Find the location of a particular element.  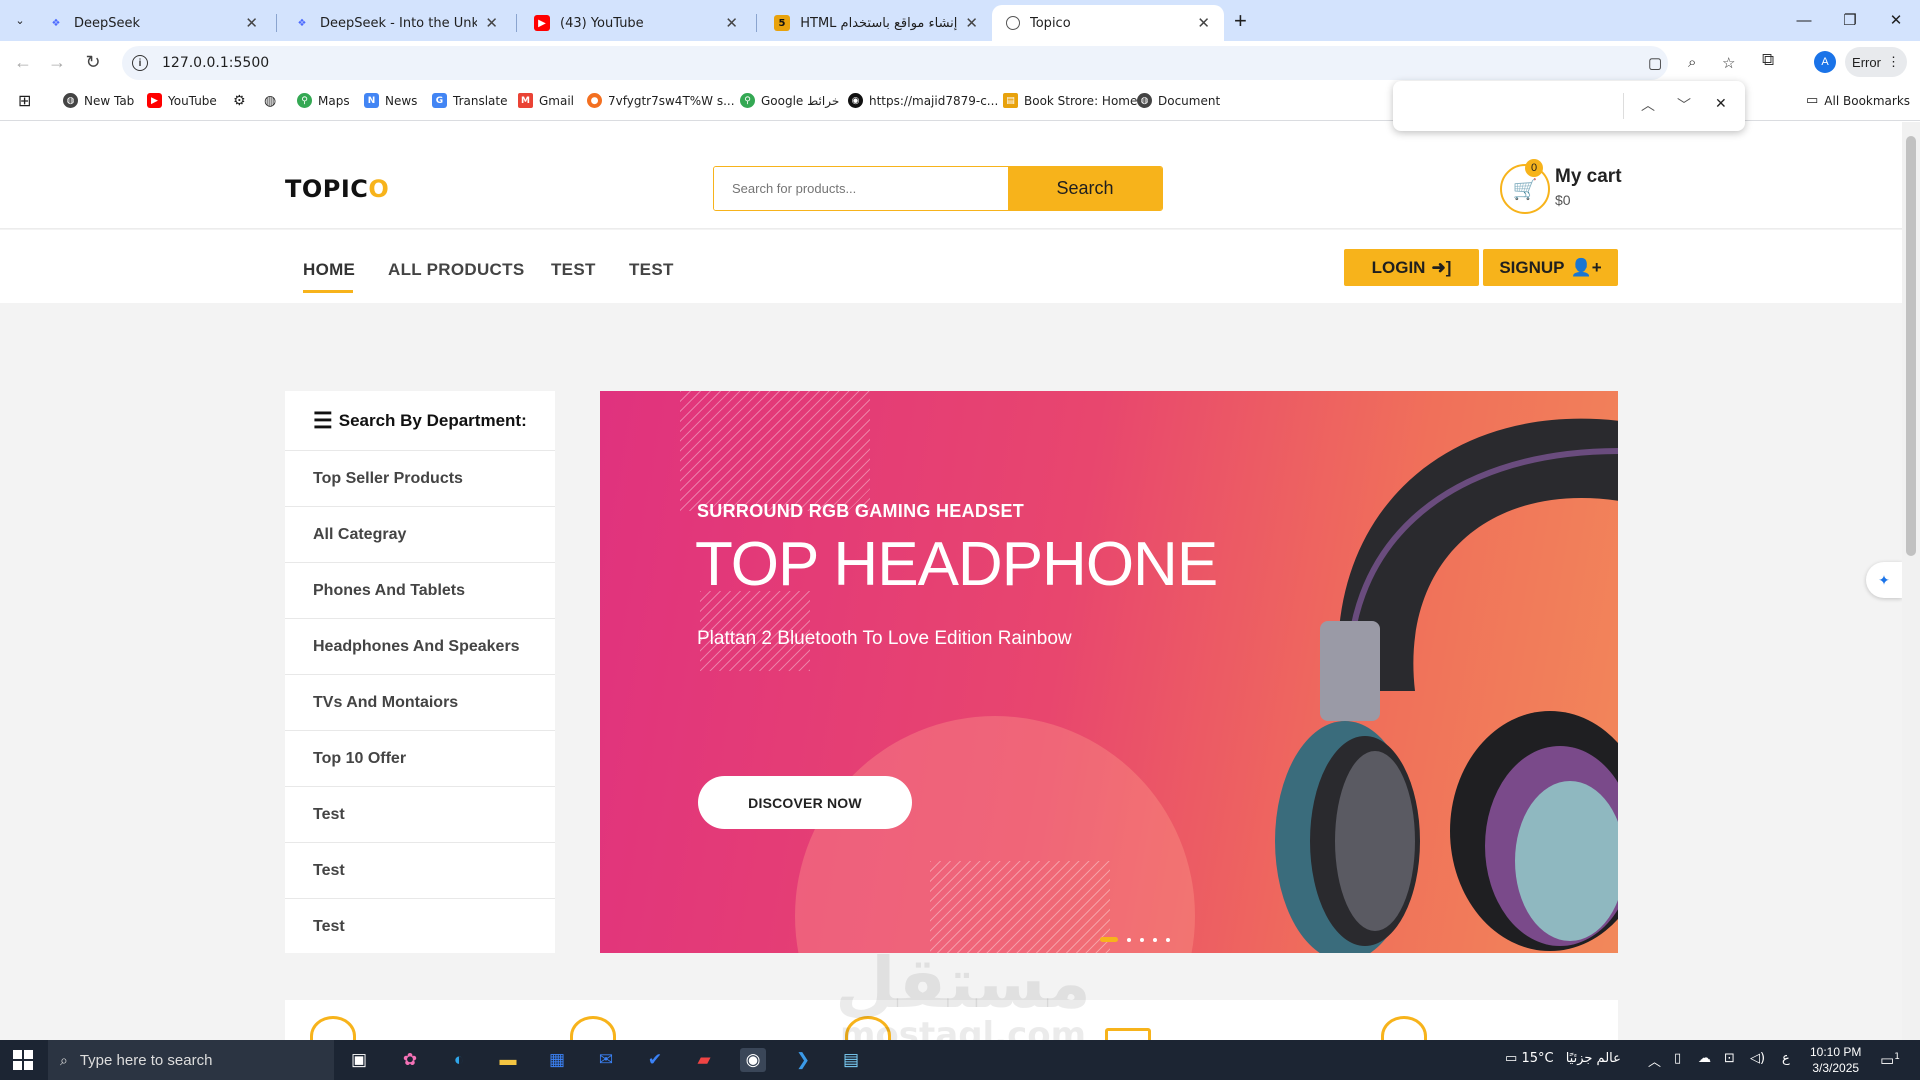

chrome-icon: ◉ is located at coordinates (753, 1060).